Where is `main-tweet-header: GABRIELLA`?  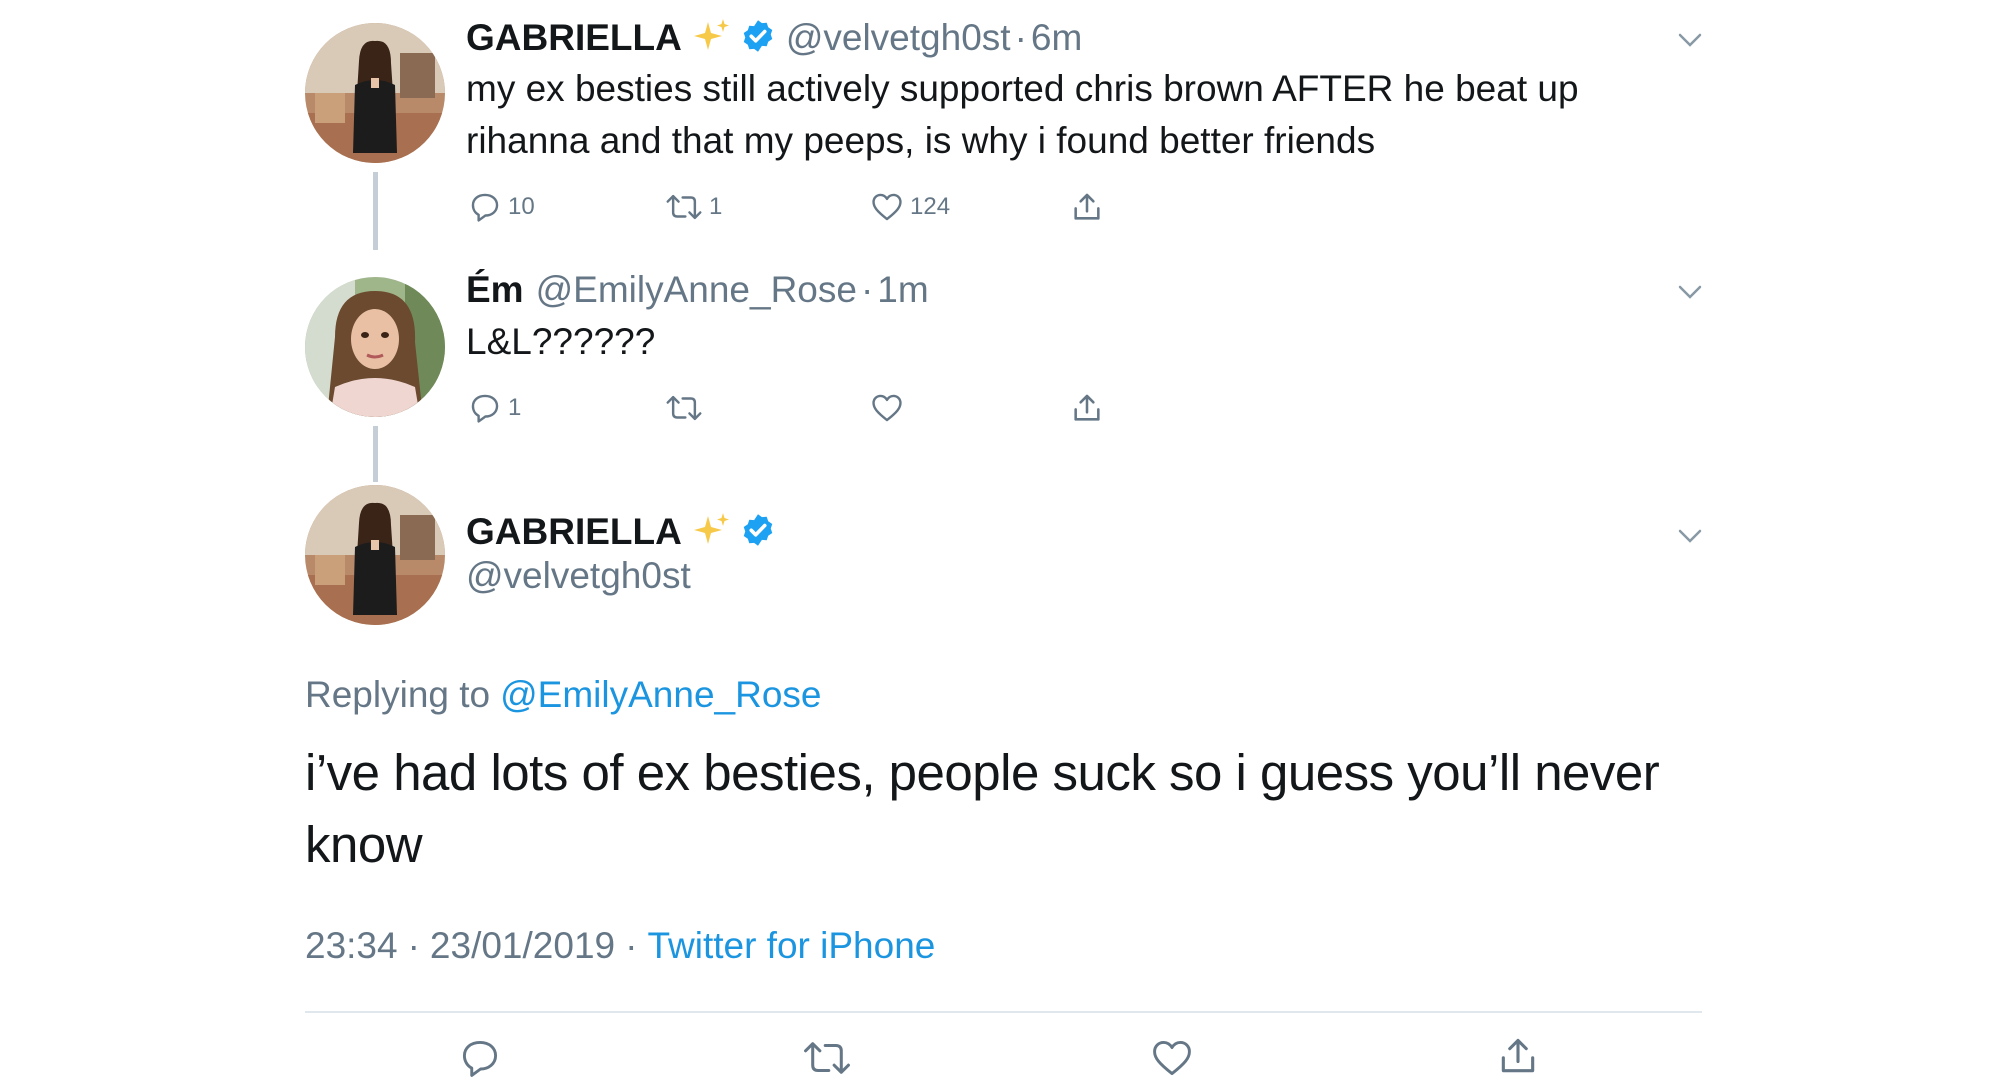 main-tweet-header: GABRIELLA is located at coordinates (621, 532).